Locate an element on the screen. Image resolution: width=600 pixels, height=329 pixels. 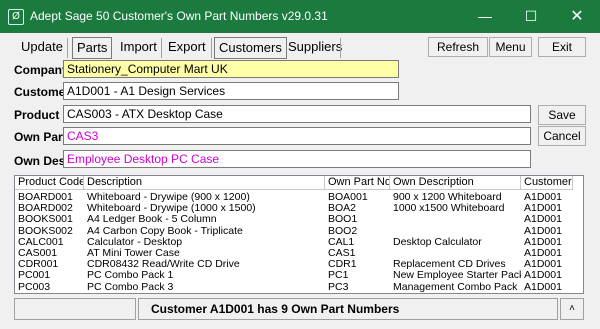
cell-product-code: BOOKS002 is located at coordinates (45, 231).